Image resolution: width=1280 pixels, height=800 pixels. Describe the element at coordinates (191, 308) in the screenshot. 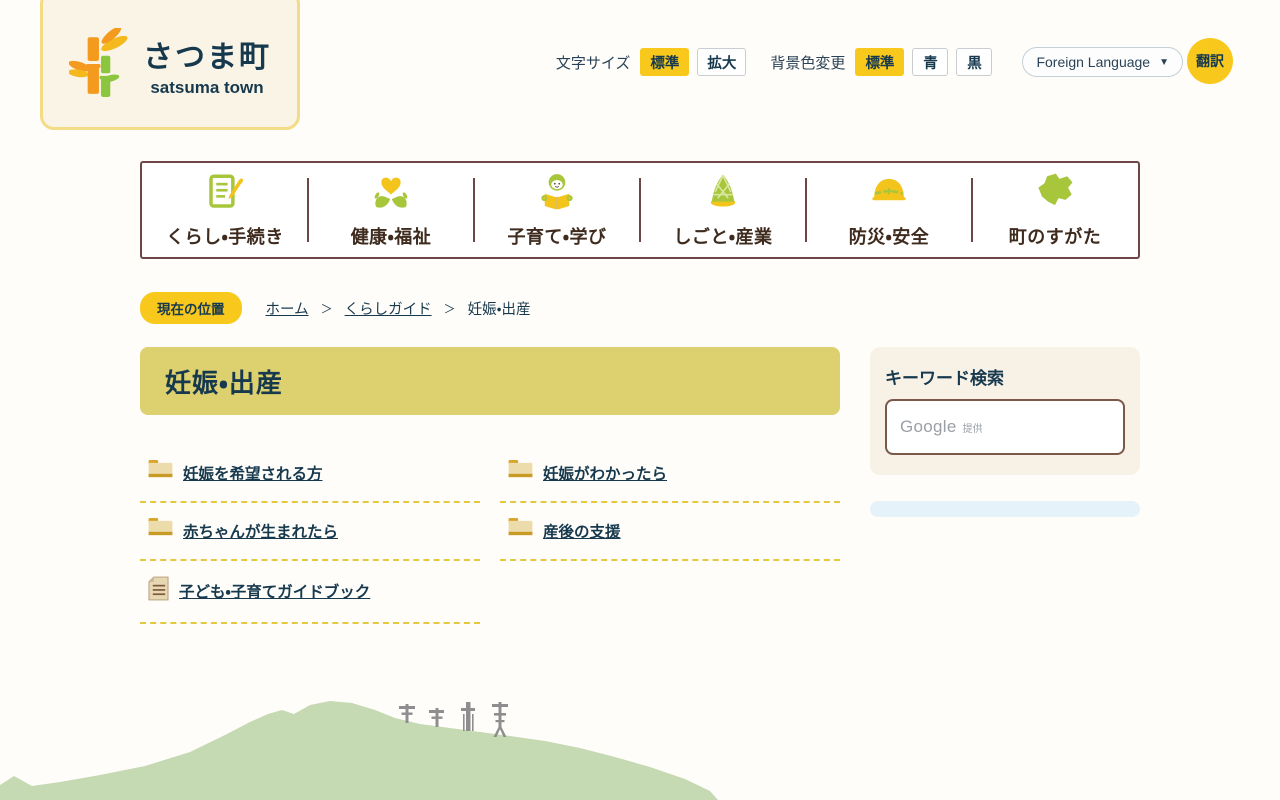

I see `current-location-badge: 現在の位置` at that location.